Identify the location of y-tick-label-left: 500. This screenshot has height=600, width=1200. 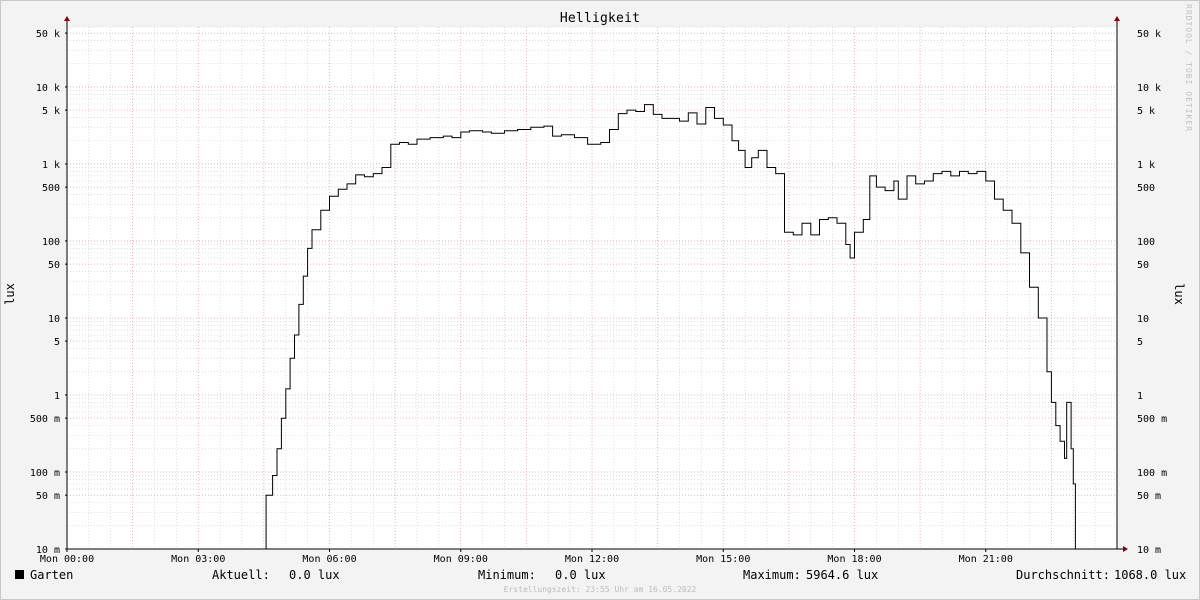
(51, 188).